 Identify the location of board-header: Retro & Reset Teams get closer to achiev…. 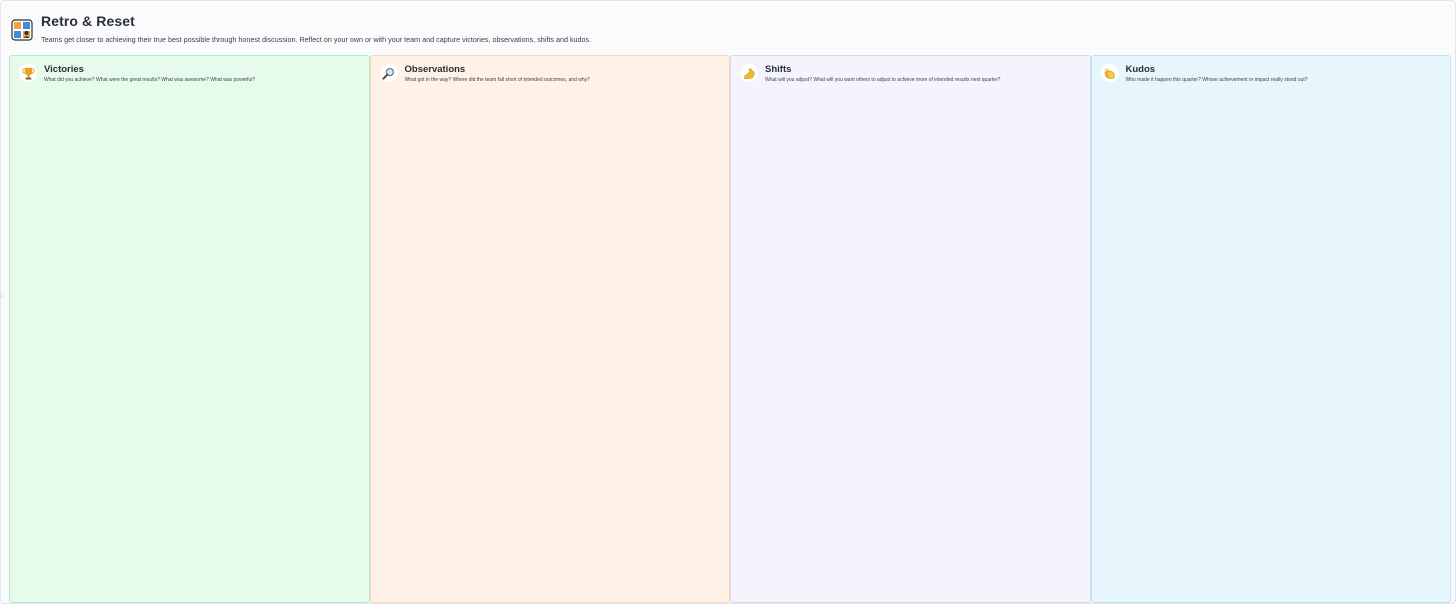
(728, 31).